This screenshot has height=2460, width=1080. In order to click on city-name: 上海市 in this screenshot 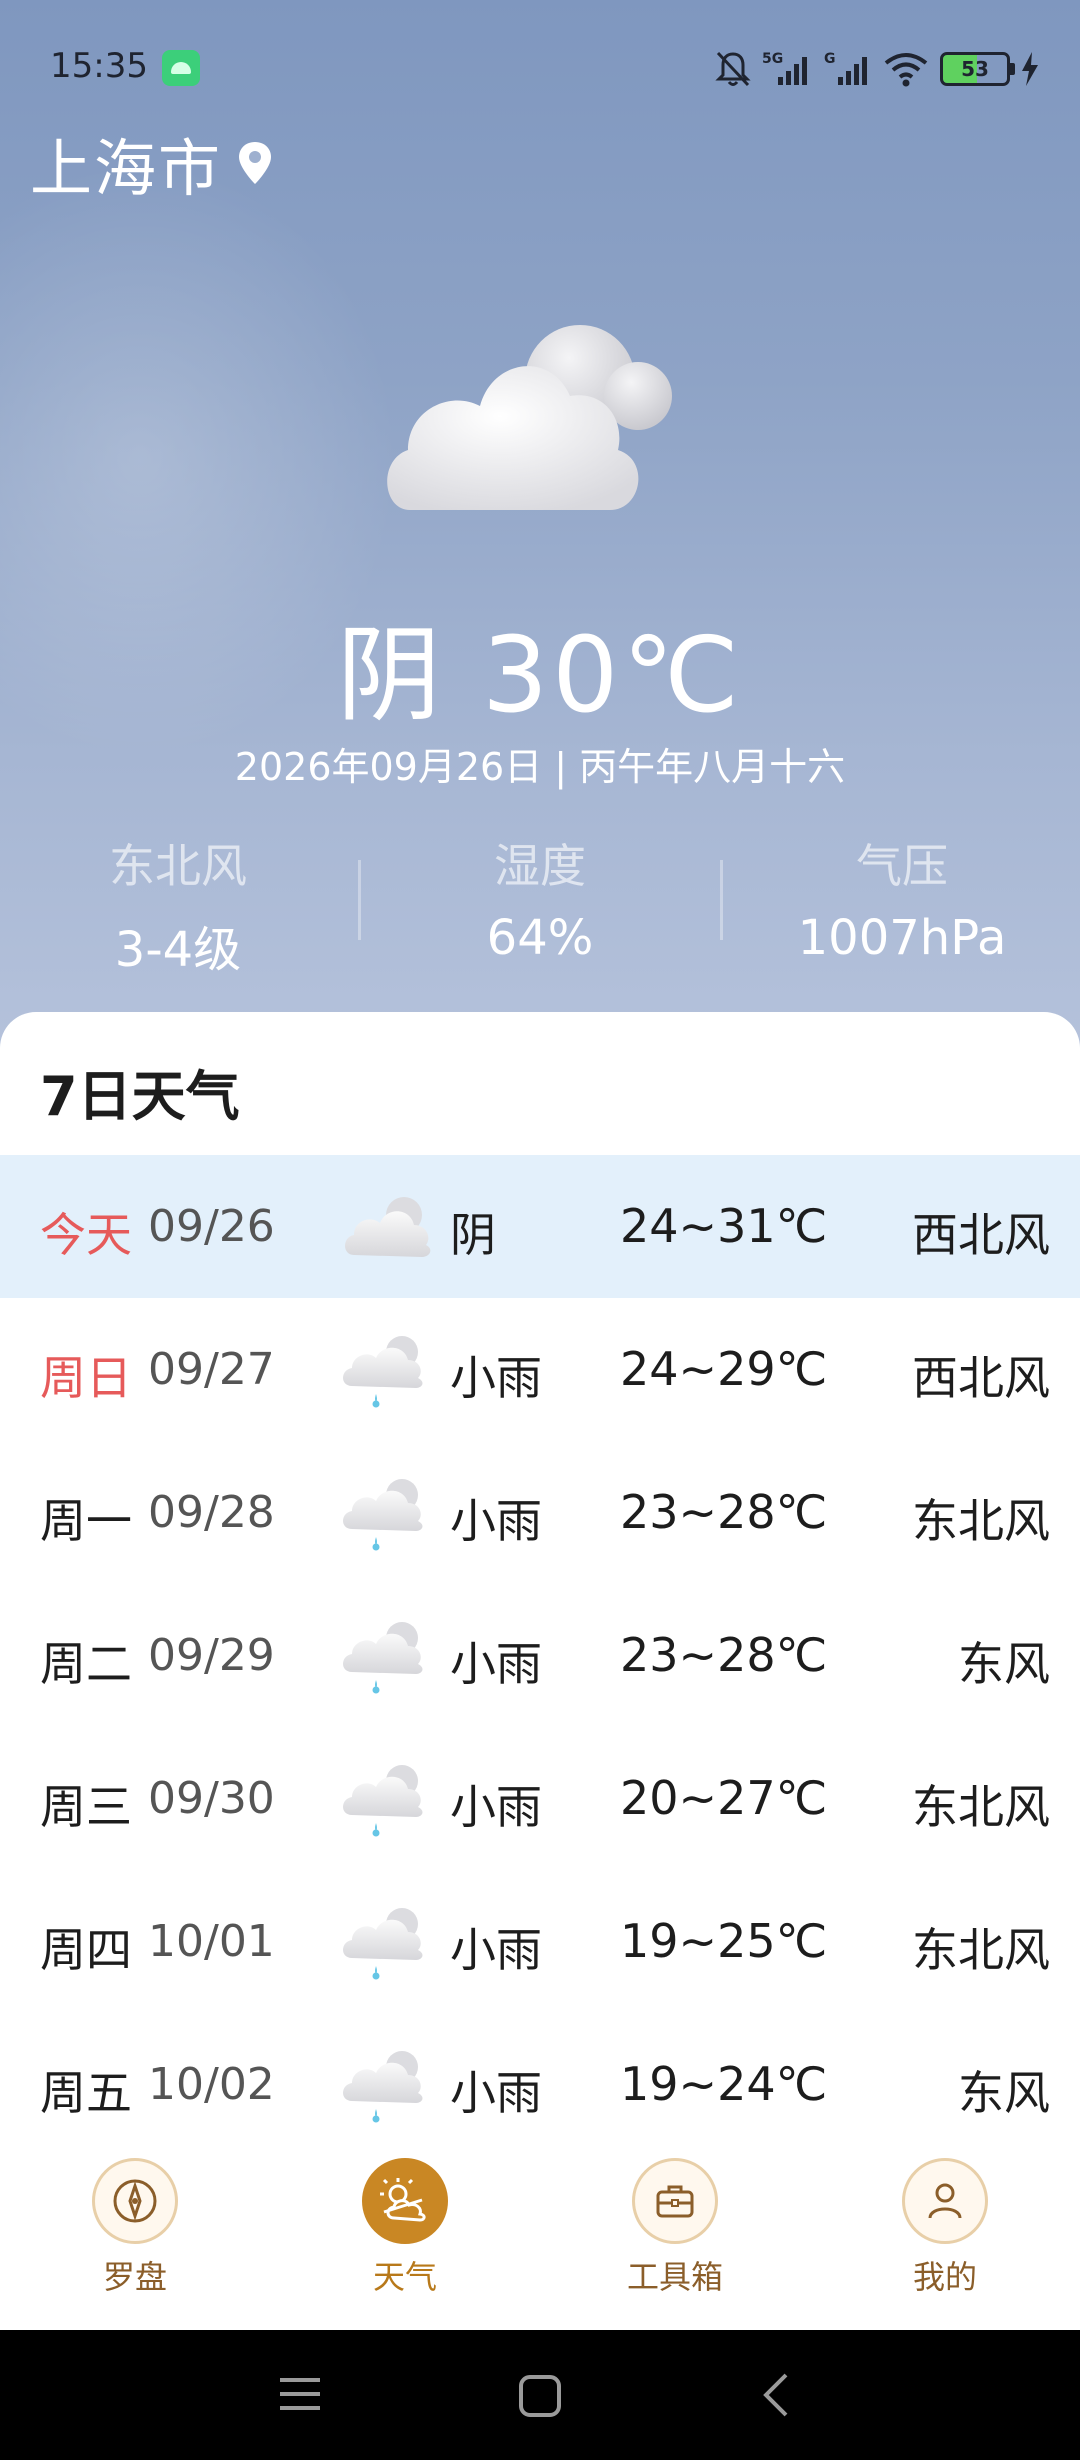, I will do `click(126, 168)`.